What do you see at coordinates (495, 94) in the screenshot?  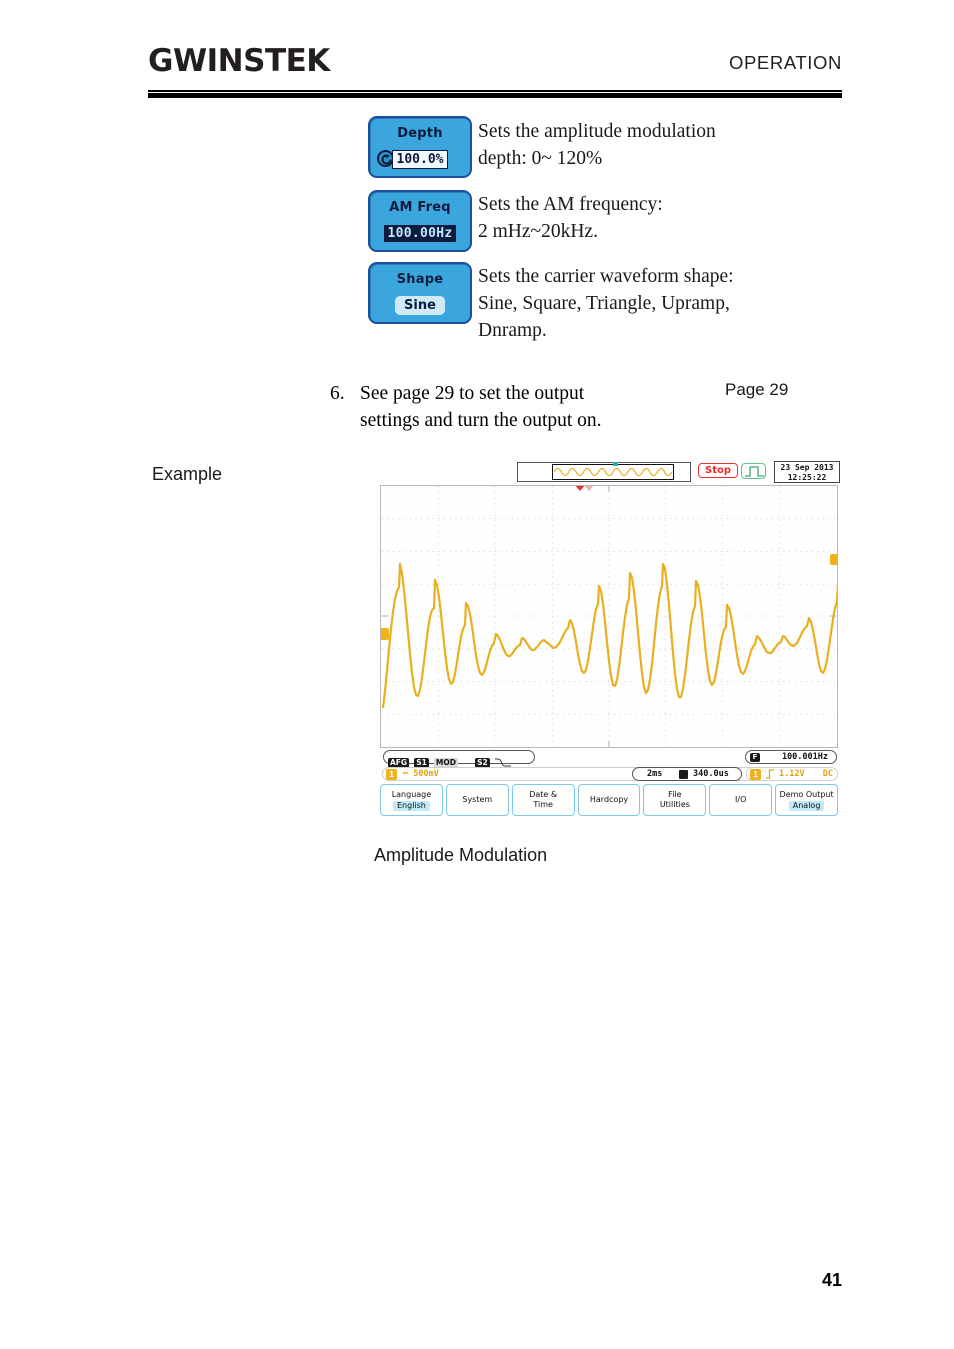 I see `header-divider` at bounding box center [495, 94].